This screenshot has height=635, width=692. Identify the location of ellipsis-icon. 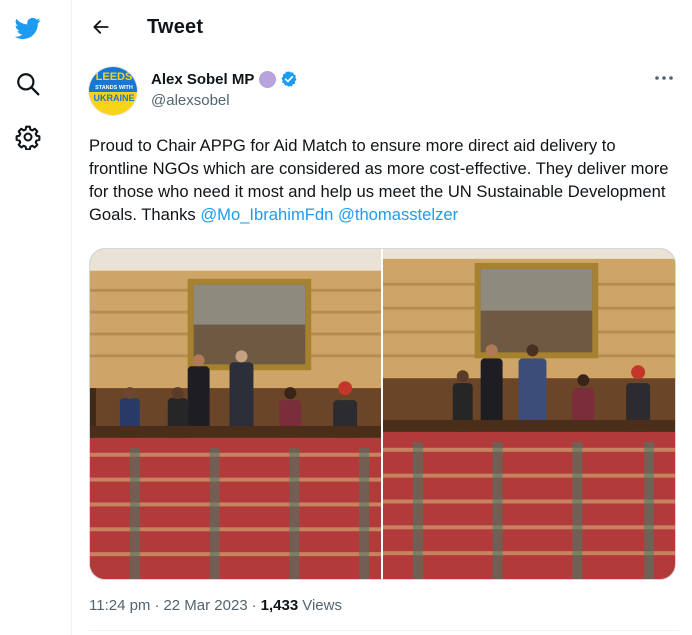
(664, 78).